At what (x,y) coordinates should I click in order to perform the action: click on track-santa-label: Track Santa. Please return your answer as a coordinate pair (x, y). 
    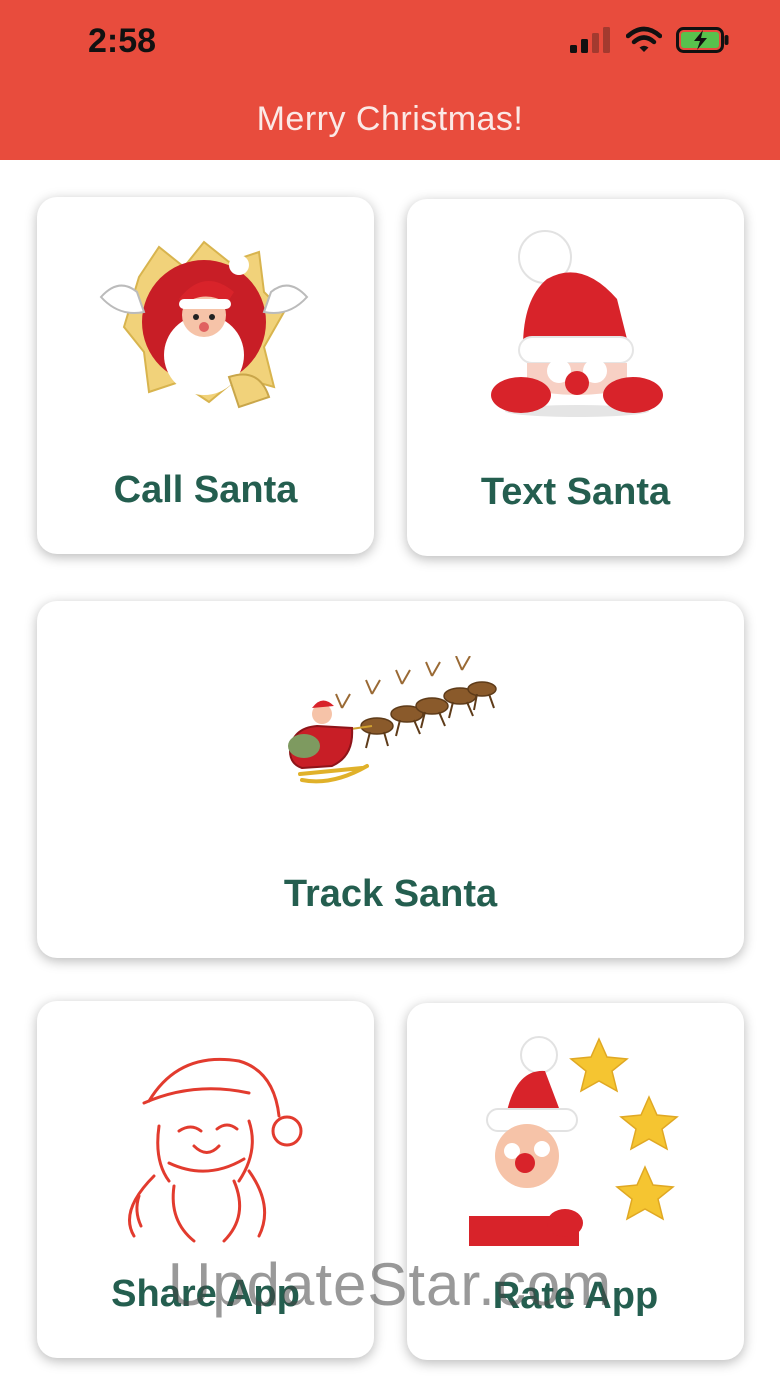
    Looking at the image, I should click on (390, 894).